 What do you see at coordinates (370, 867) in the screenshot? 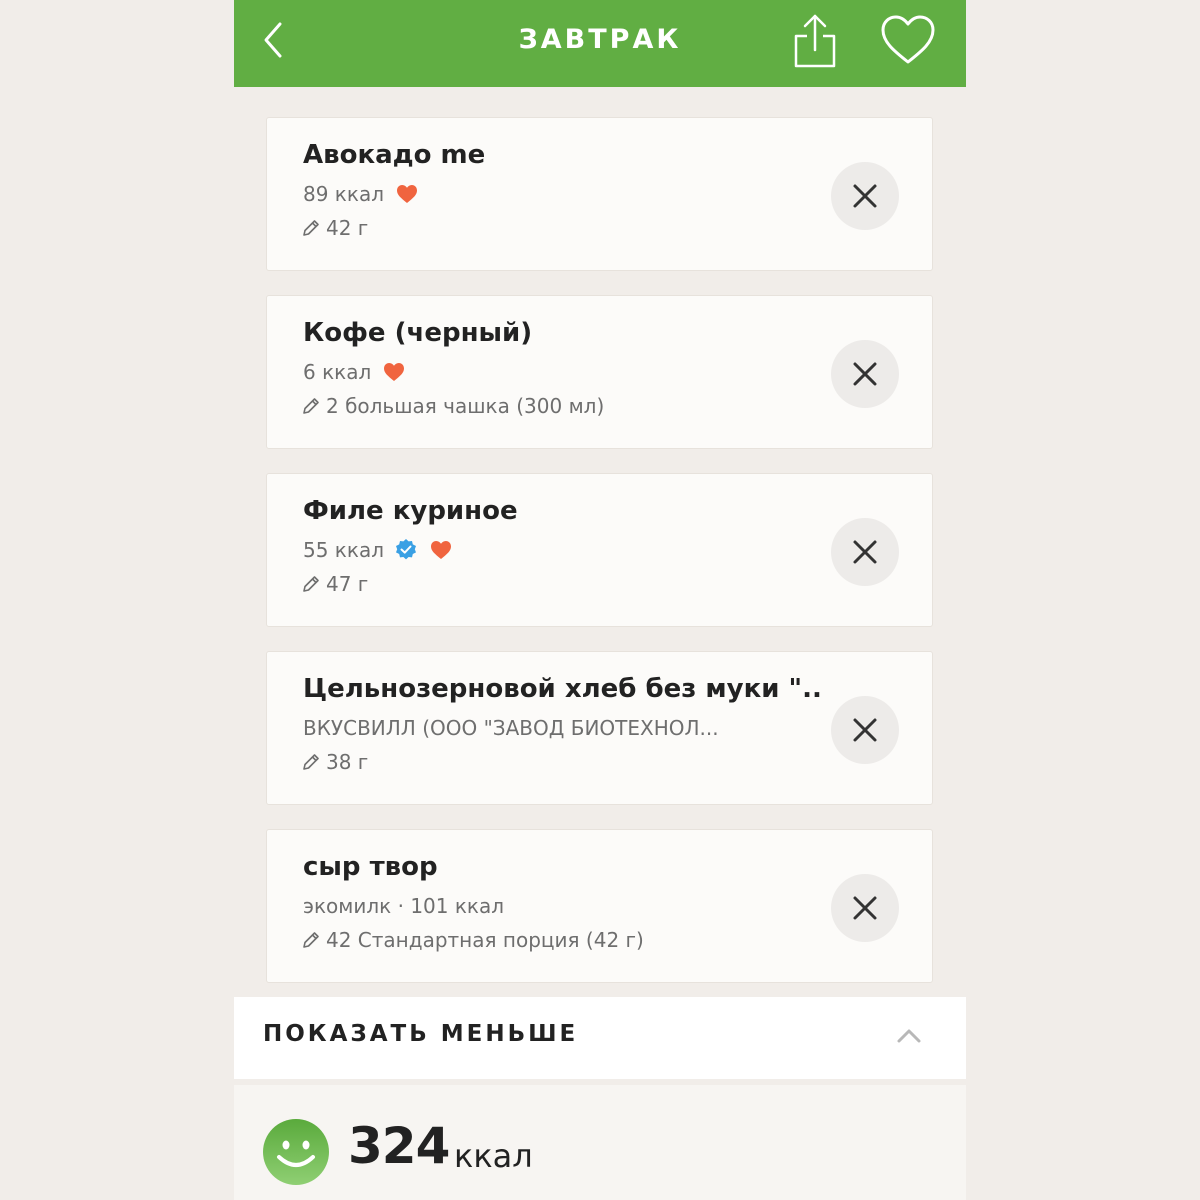
I see `food-name: сыр твор` at bounding box center [370, 867].